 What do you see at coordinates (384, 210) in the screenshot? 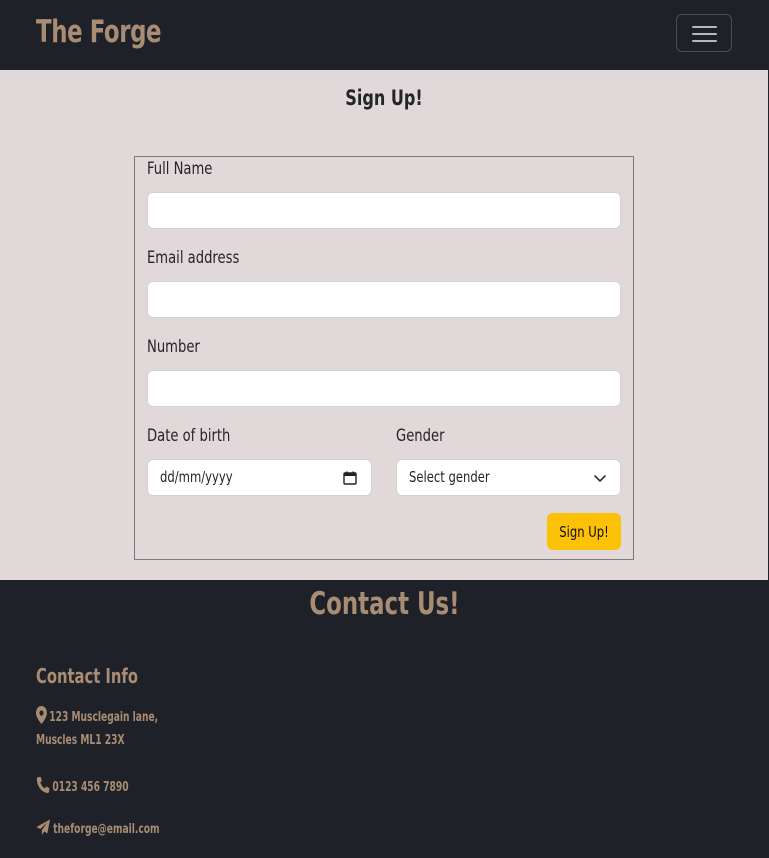
I see `full-name-input` at bounding box center [384, 210].